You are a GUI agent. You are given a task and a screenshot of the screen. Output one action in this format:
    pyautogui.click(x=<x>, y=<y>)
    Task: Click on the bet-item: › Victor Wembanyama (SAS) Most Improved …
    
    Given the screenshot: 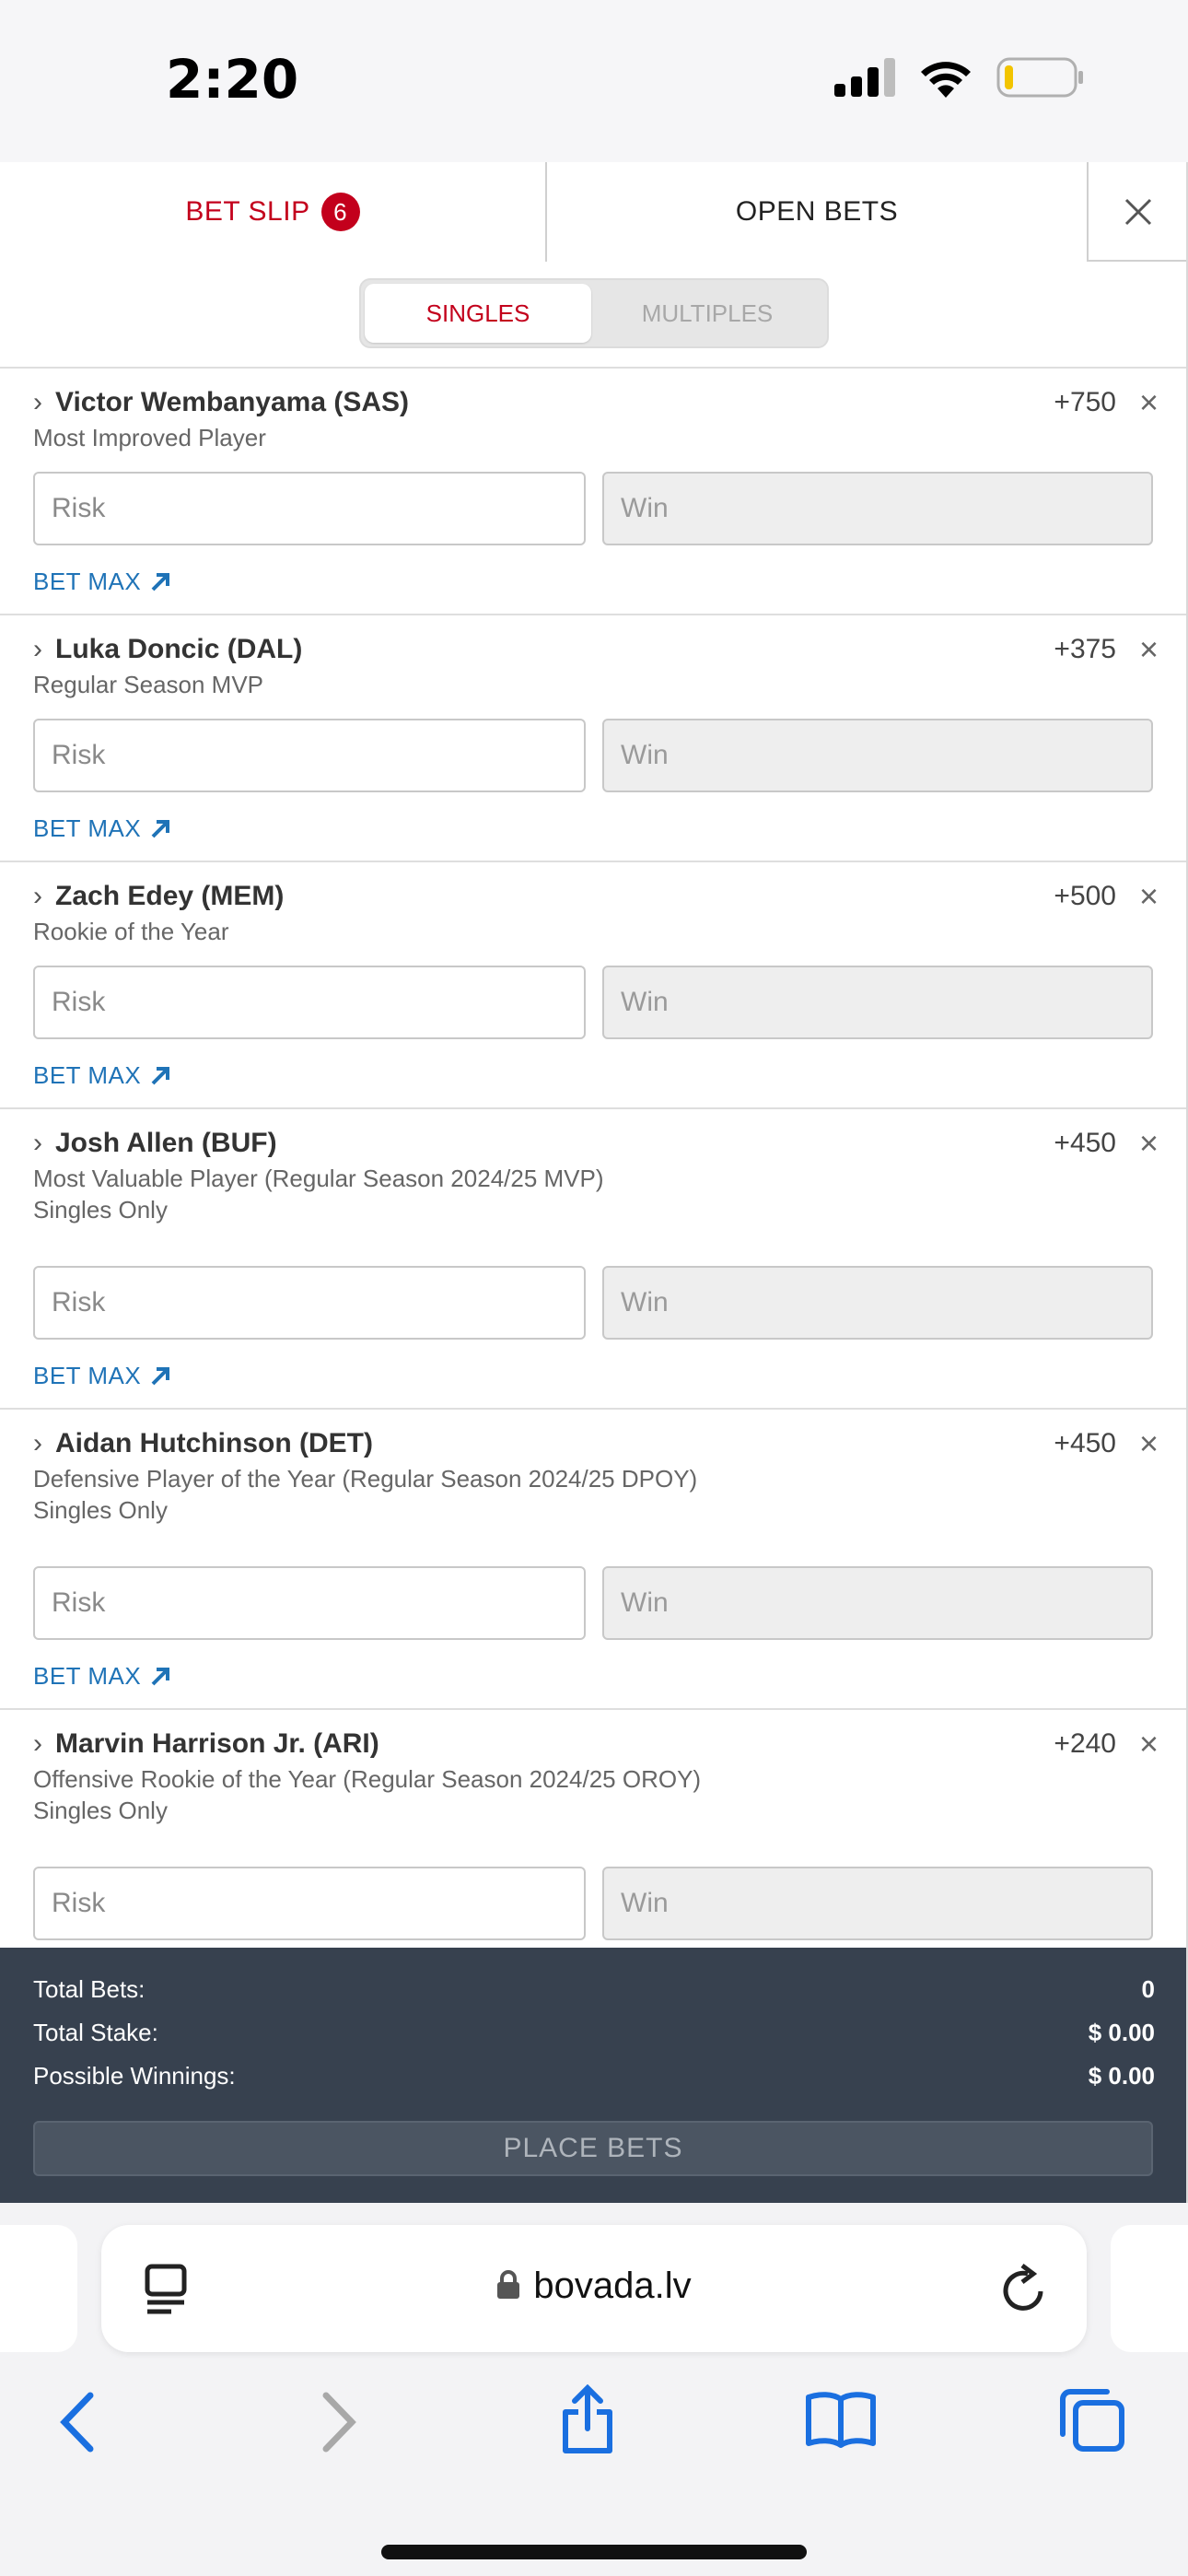 What is the action you would take?
    pyautogui.click(x=593, y=492)
    